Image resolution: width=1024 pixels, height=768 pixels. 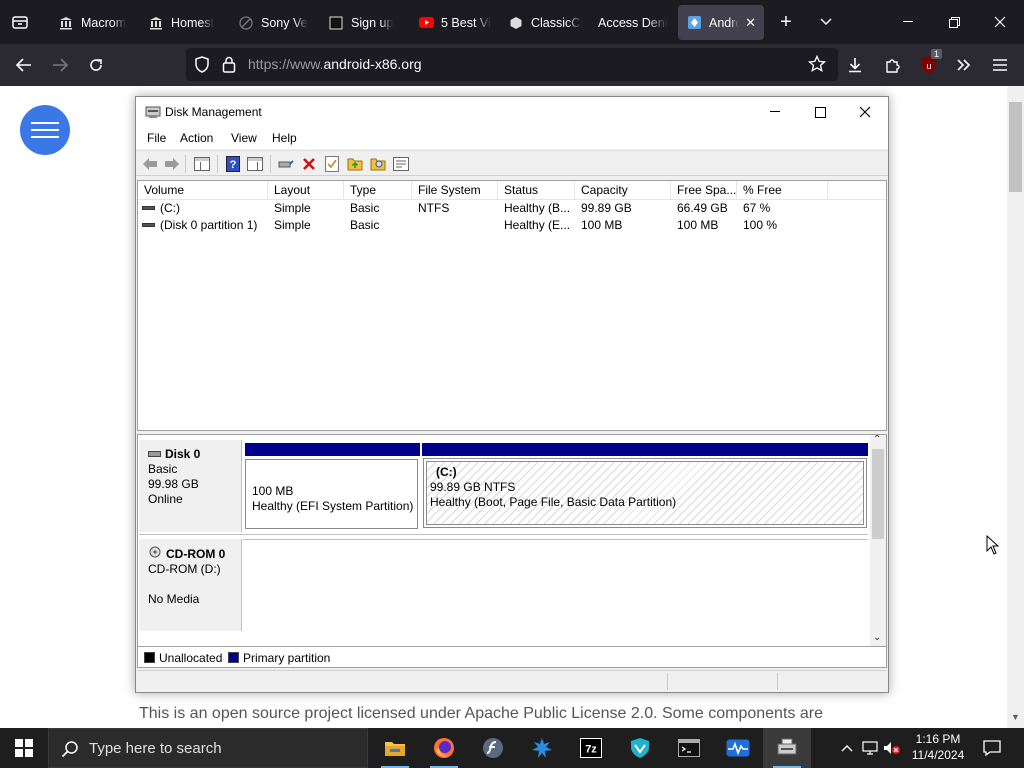 I want to click on 7zip-icon: 7z, so click(x=591, y=748).